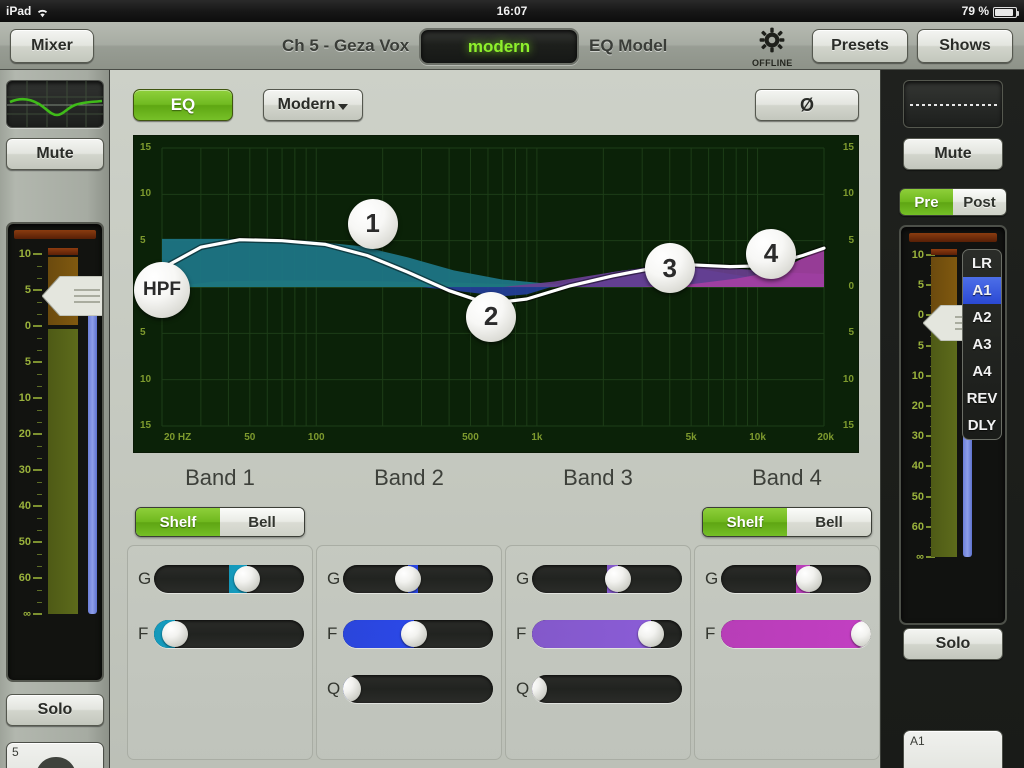 The width and height of the screenshot is (1024, 768). What do you see at coordinates (953, 644) in the screenshot?
I see `solo-button-right: Solo` at bounding box center [953, 644].